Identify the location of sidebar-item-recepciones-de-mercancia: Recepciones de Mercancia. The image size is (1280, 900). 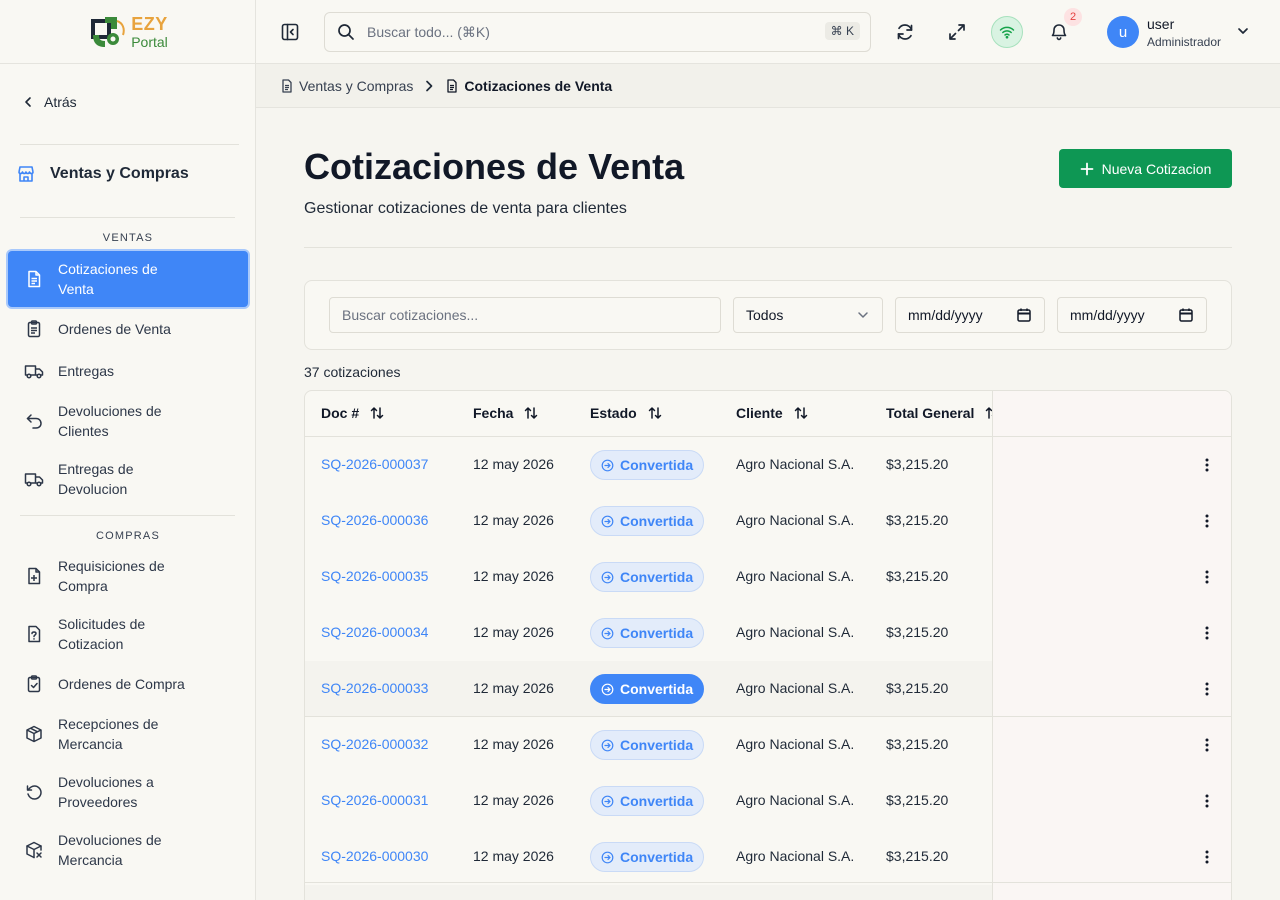
(128, 734).